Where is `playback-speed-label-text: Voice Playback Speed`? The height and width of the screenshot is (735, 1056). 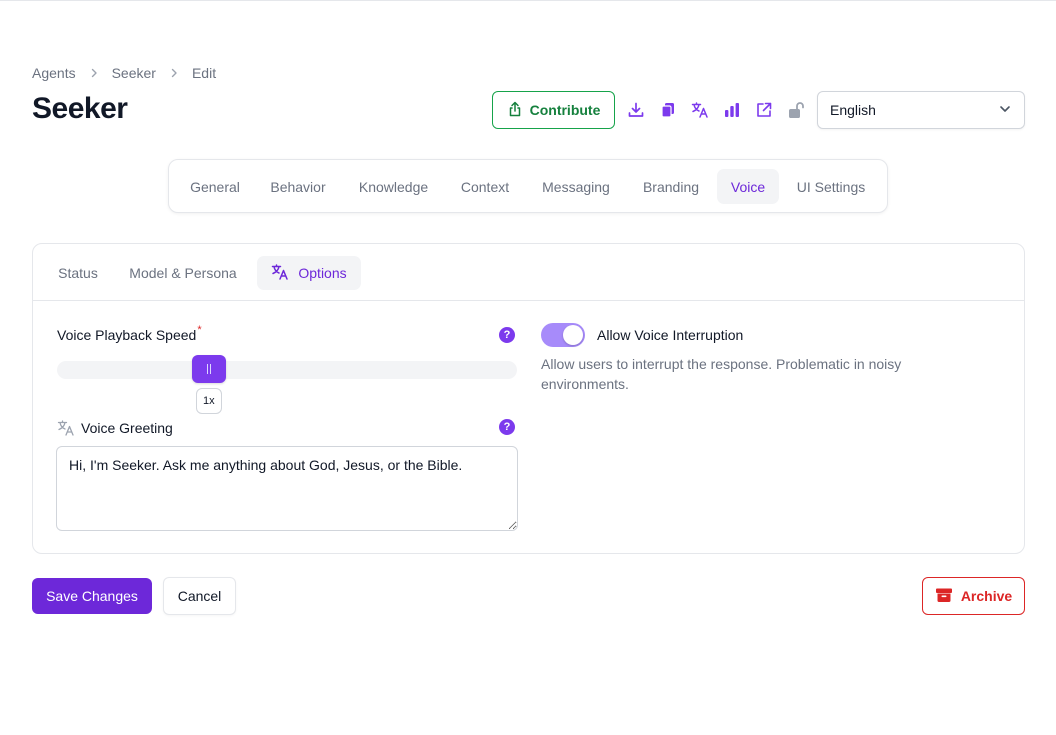 playback-speed-label-text: Voice Playback Speed is located at coordinates (127, 335).